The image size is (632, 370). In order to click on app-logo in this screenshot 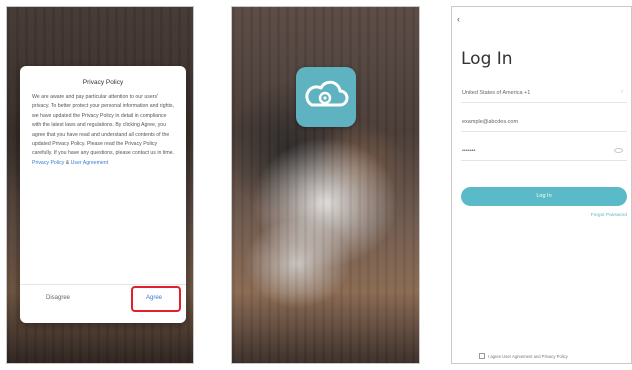, I will do `click(326, 97)`.